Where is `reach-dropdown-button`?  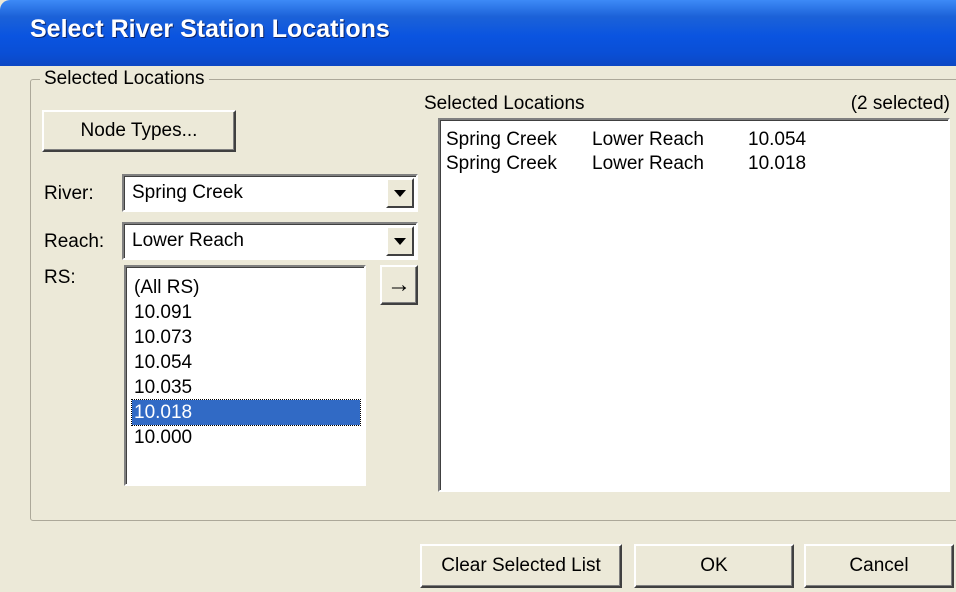
reach-dropdown-button is located at coordinates (400, 241).